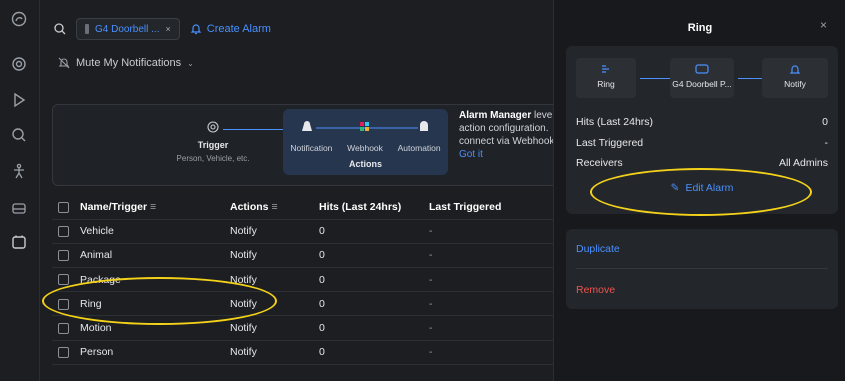 The image size is (845, 381). What do you see at coordinates (700, 28) in the screenshot?
I see `panel-title: Ring` at bounding box center [700, 28].